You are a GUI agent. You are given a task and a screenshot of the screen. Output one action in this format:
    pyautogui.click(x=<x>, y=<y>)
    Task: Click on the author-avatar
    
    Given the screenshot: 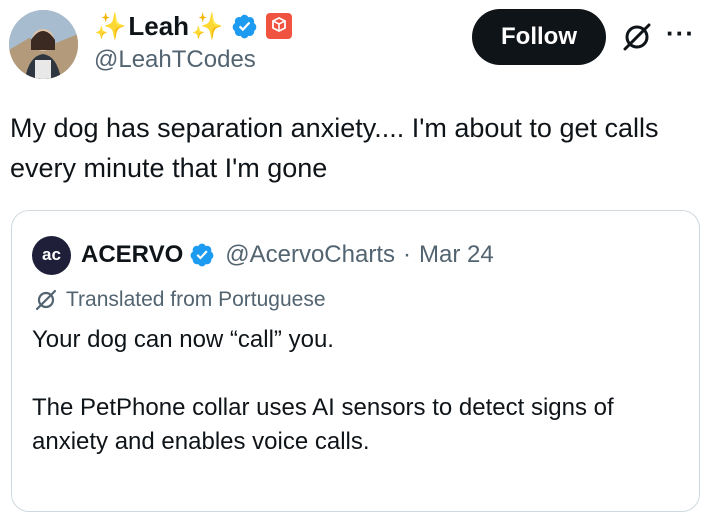 What is the action you would take?
    pyautogui.click(x=43, y=44)
    